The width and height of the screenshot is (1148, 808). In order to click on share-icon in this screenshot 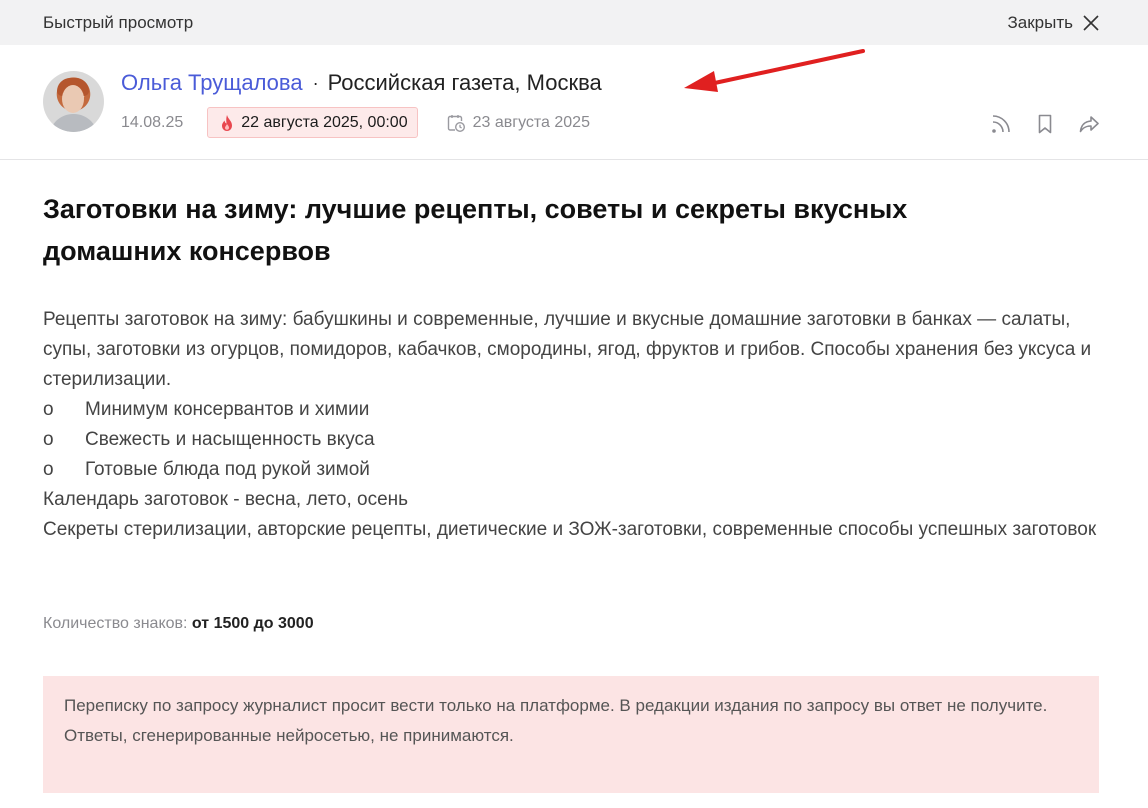, I will do `click(1089, 124)`.